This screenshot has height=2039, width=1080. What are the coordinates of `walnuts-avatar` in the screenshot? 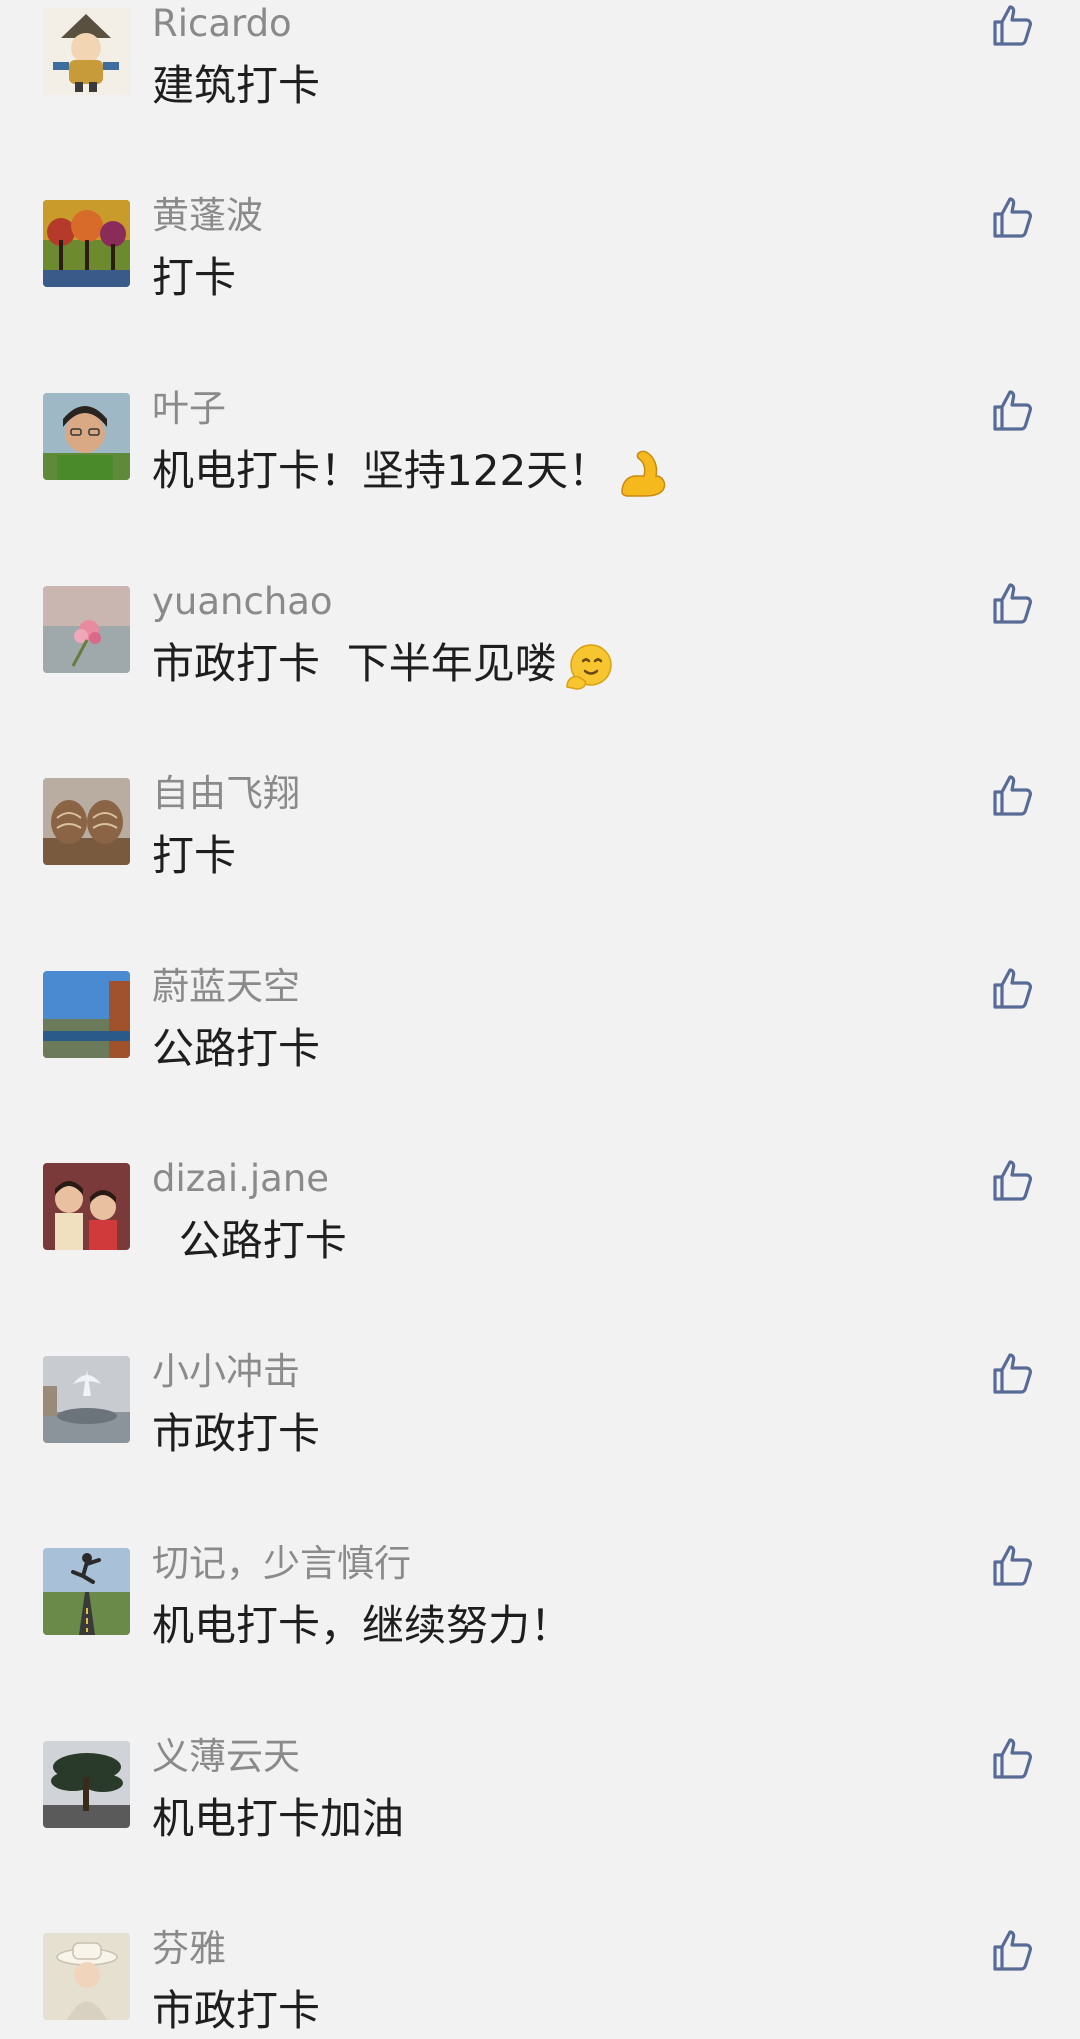 It's located at (86, 821).